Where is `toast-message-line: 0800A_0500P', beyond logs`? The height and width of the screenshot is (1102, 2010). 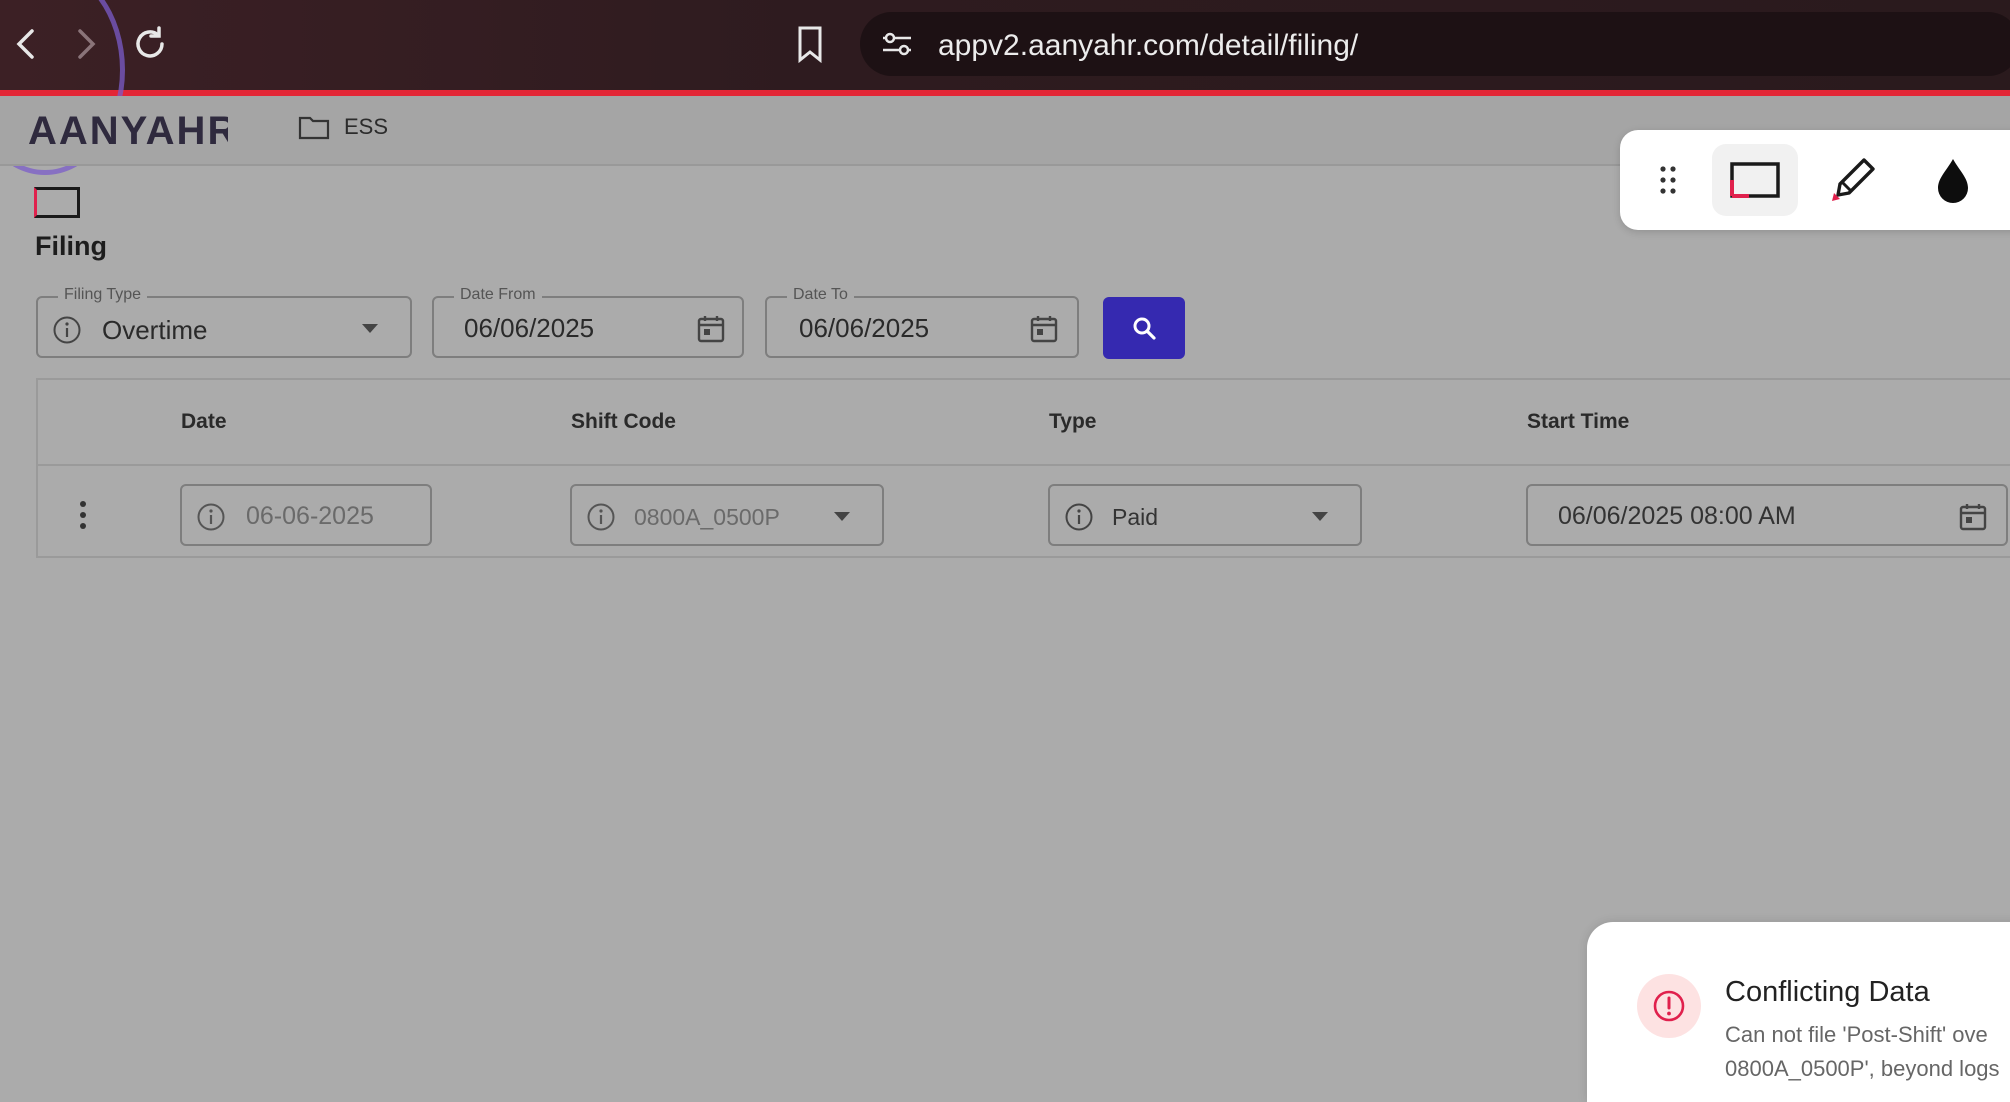
toast-message-line: 0800A_0500P', beyond logs is located at coordinates (1862, 1068).